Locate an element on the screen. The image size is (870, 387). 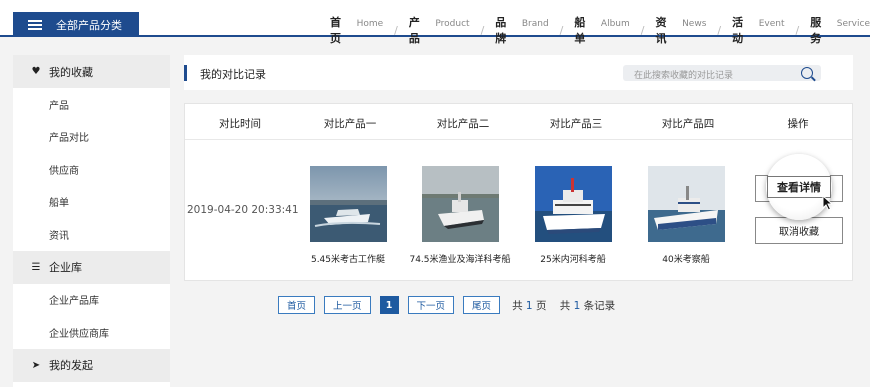
sidebar-item-product-compare: 产品对比 is located at coordinates (91, 136).